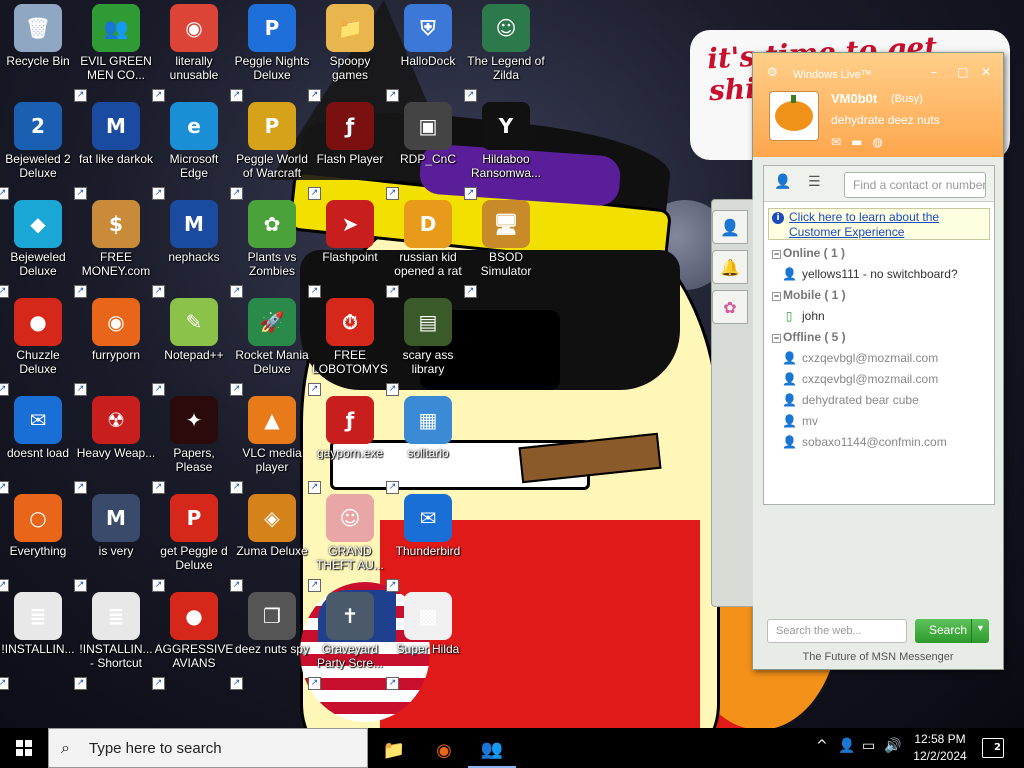 Image resolution: width=1024 pixels, height=768 pixels. I want to click on desktop-icon: ✉ ↗ Thunderbird, so click(426, 543).